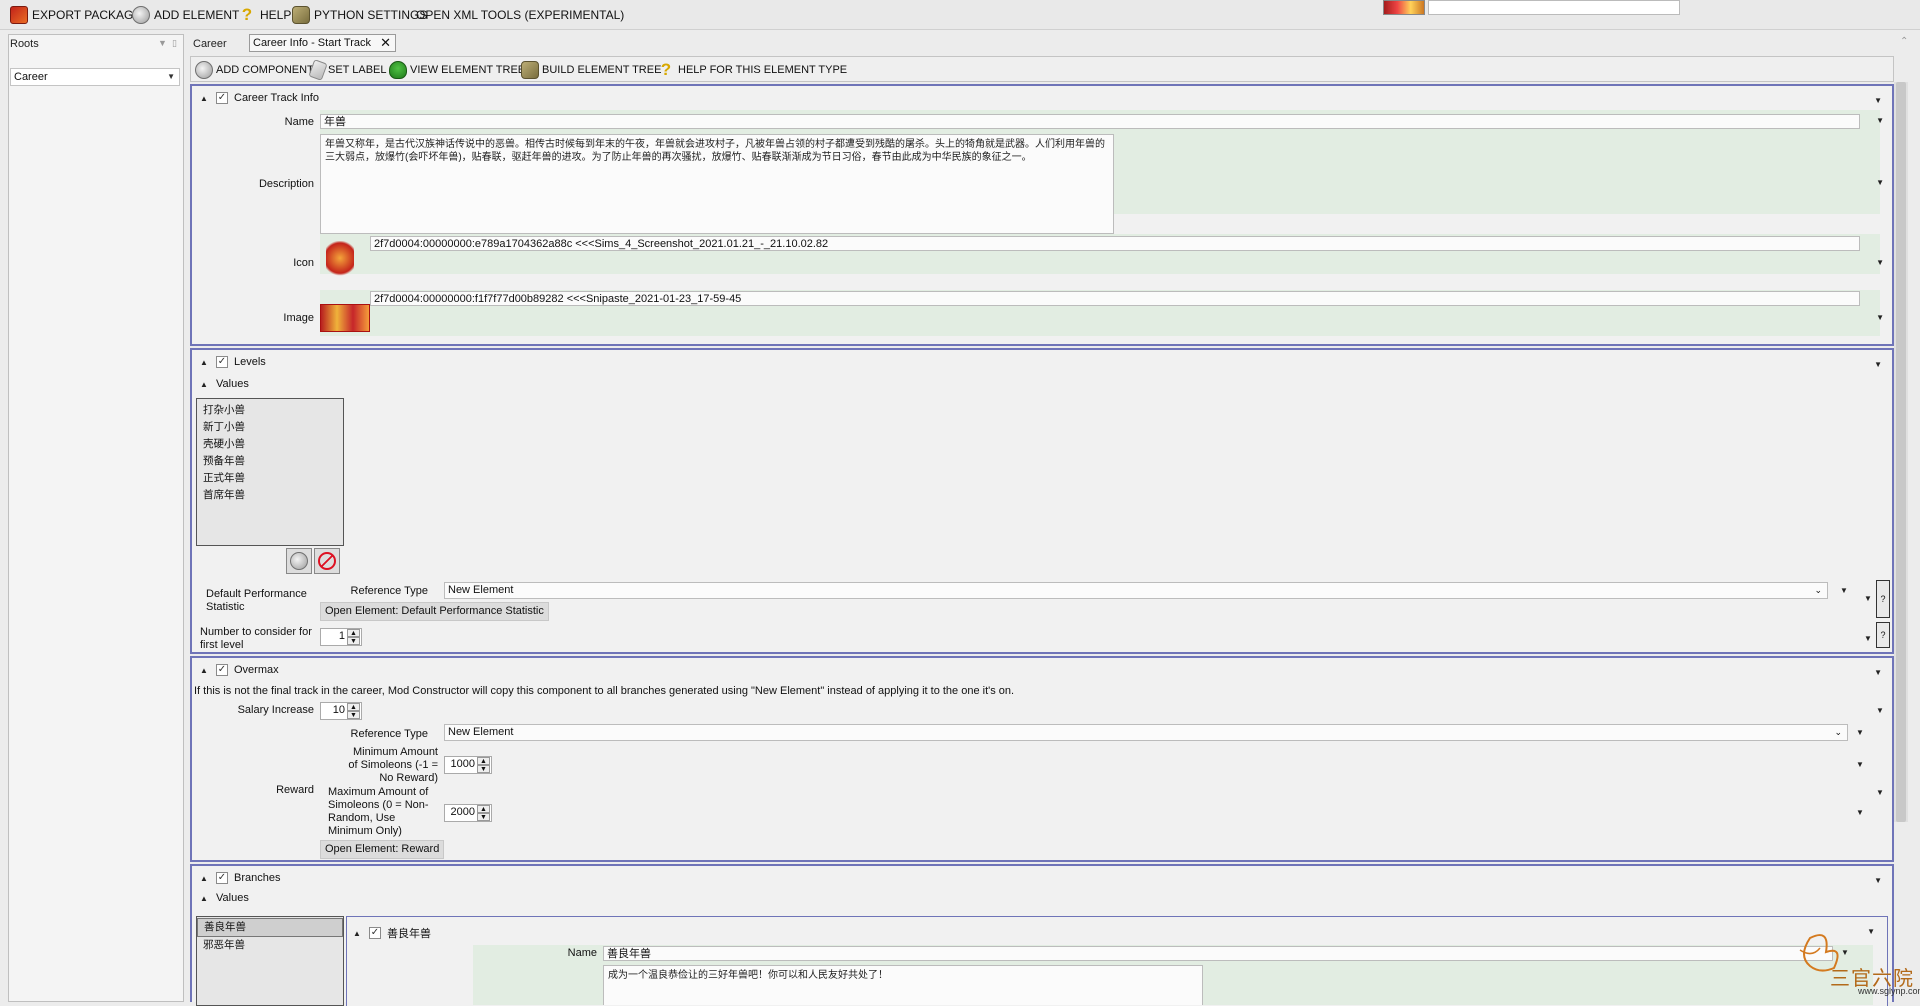 The height and width of the screenshot is (1006, 1920). I want to click on min-simoleons-stepper: 1000 ▲ ▼, so click(468, 765).